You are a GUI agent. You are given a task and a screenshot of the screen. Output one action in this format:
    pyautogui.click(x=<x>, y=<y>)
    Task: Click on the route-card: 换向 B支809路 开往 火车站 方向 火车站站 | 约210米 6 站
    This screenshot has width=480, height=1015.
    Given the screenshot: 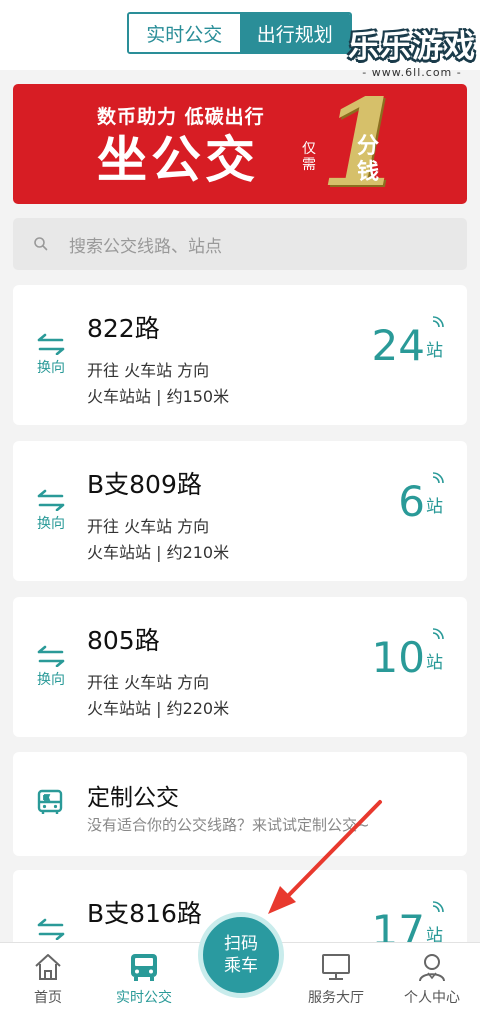 What is the action you would take?
    pyautogui.click(x=240, y=511)
    